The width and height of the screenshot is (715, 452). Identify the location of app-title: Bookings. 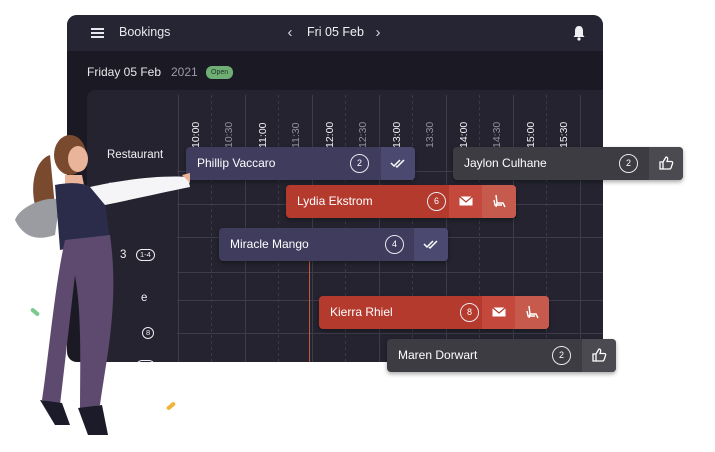
(145, 32).